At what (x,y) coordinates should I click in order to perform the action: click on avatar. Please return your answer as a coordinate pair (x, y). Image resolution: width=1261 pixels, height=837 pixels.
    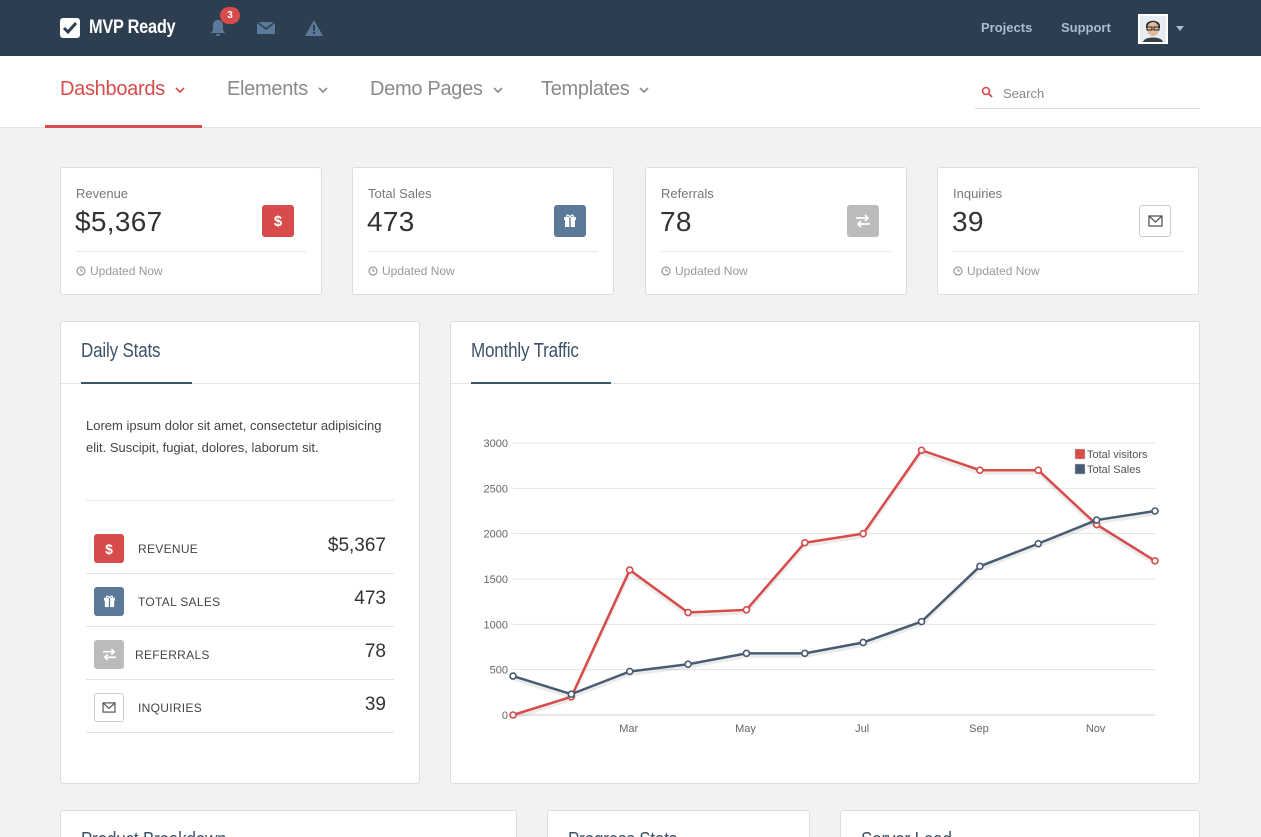
    Looking at the image, I should click on (1153, 29).